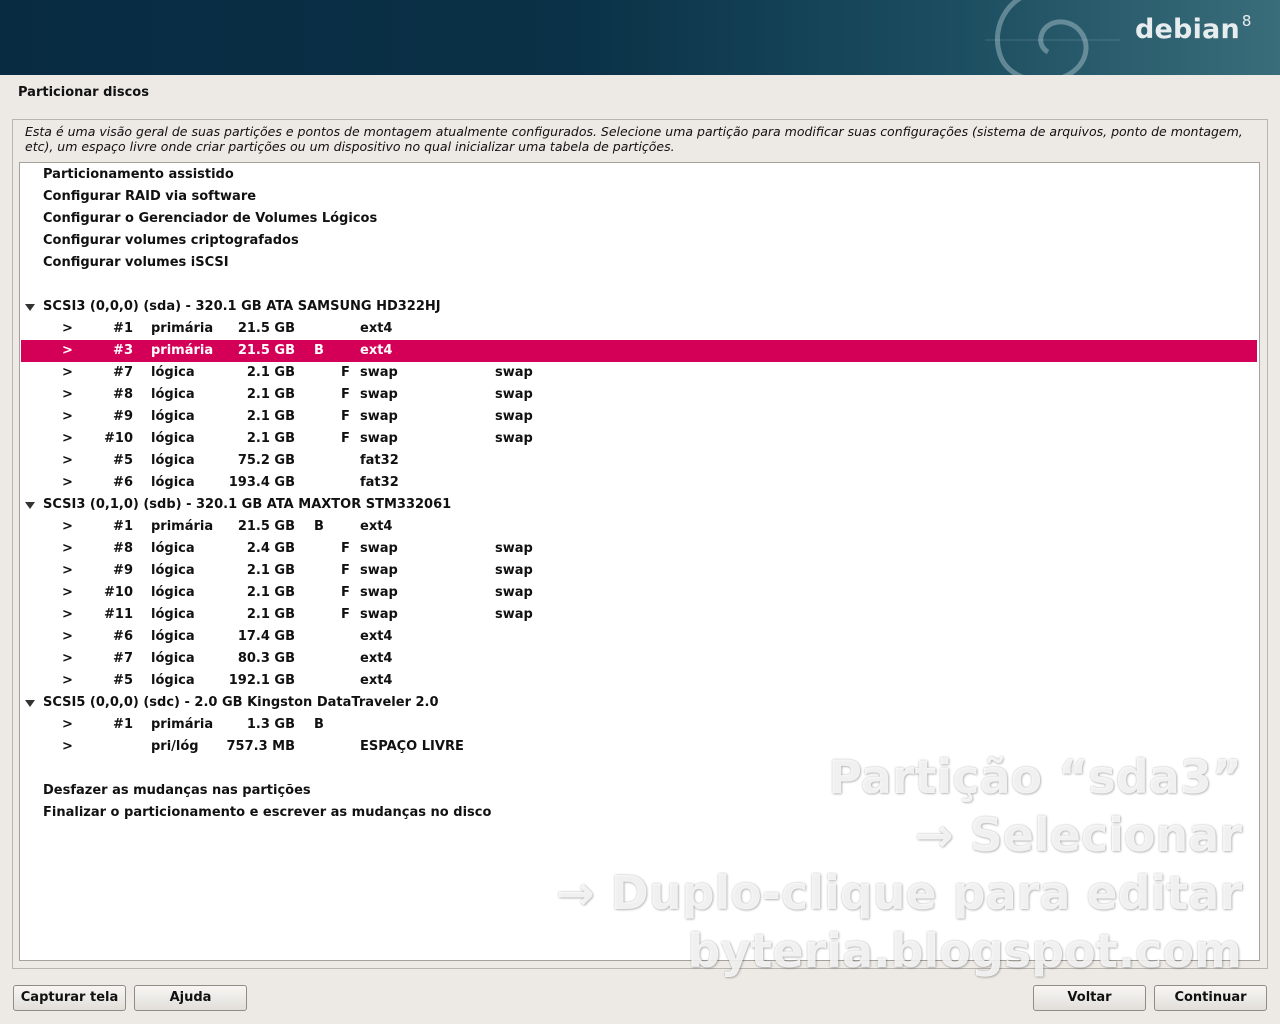  I want to click on partition-row: > #3 primária 21.5 GB Bext4, so click(639, 351).